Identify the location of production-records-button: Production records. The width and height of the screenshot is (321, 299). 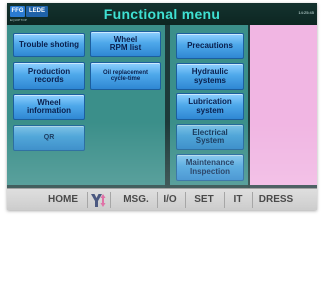
(49, 76).